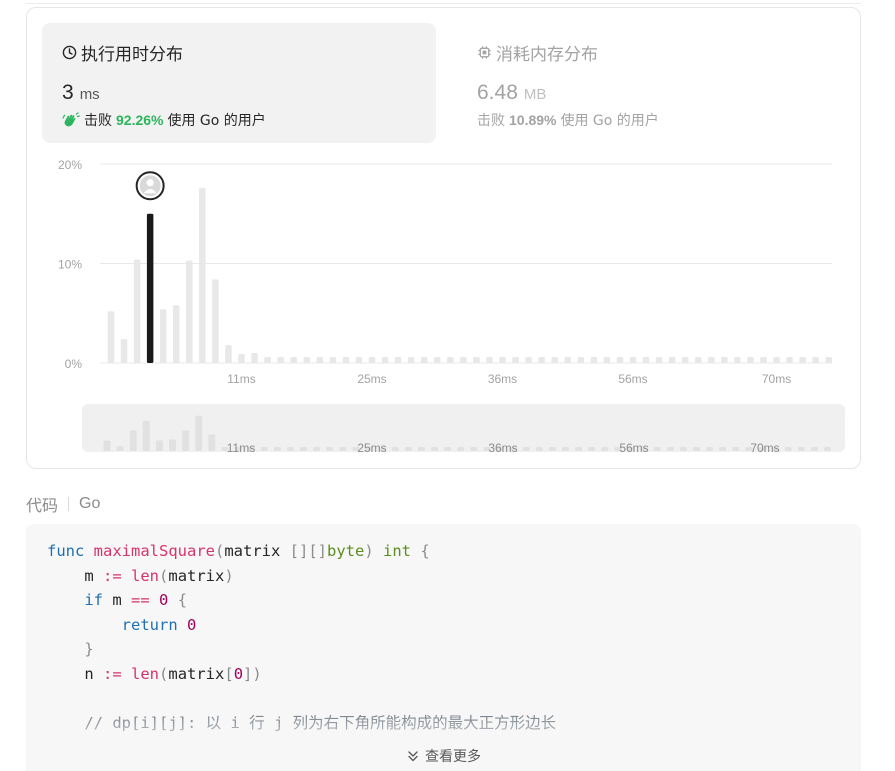 This screenshot has height=771, width=895. What do you see at coordinates (453, 757) in the screenshot?
I see `show-more-label: 查看更多` at bounding box center [453, 757].